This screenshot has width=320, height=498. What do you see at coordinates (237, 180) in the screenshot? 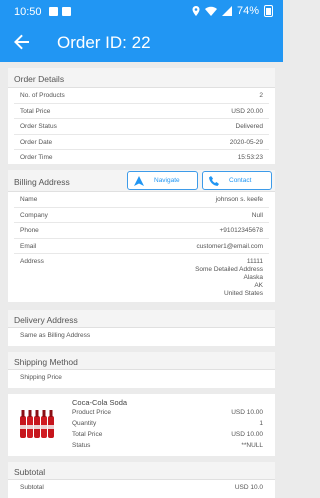
I see `contact-button: Contact` at bounding box center [237, 180].